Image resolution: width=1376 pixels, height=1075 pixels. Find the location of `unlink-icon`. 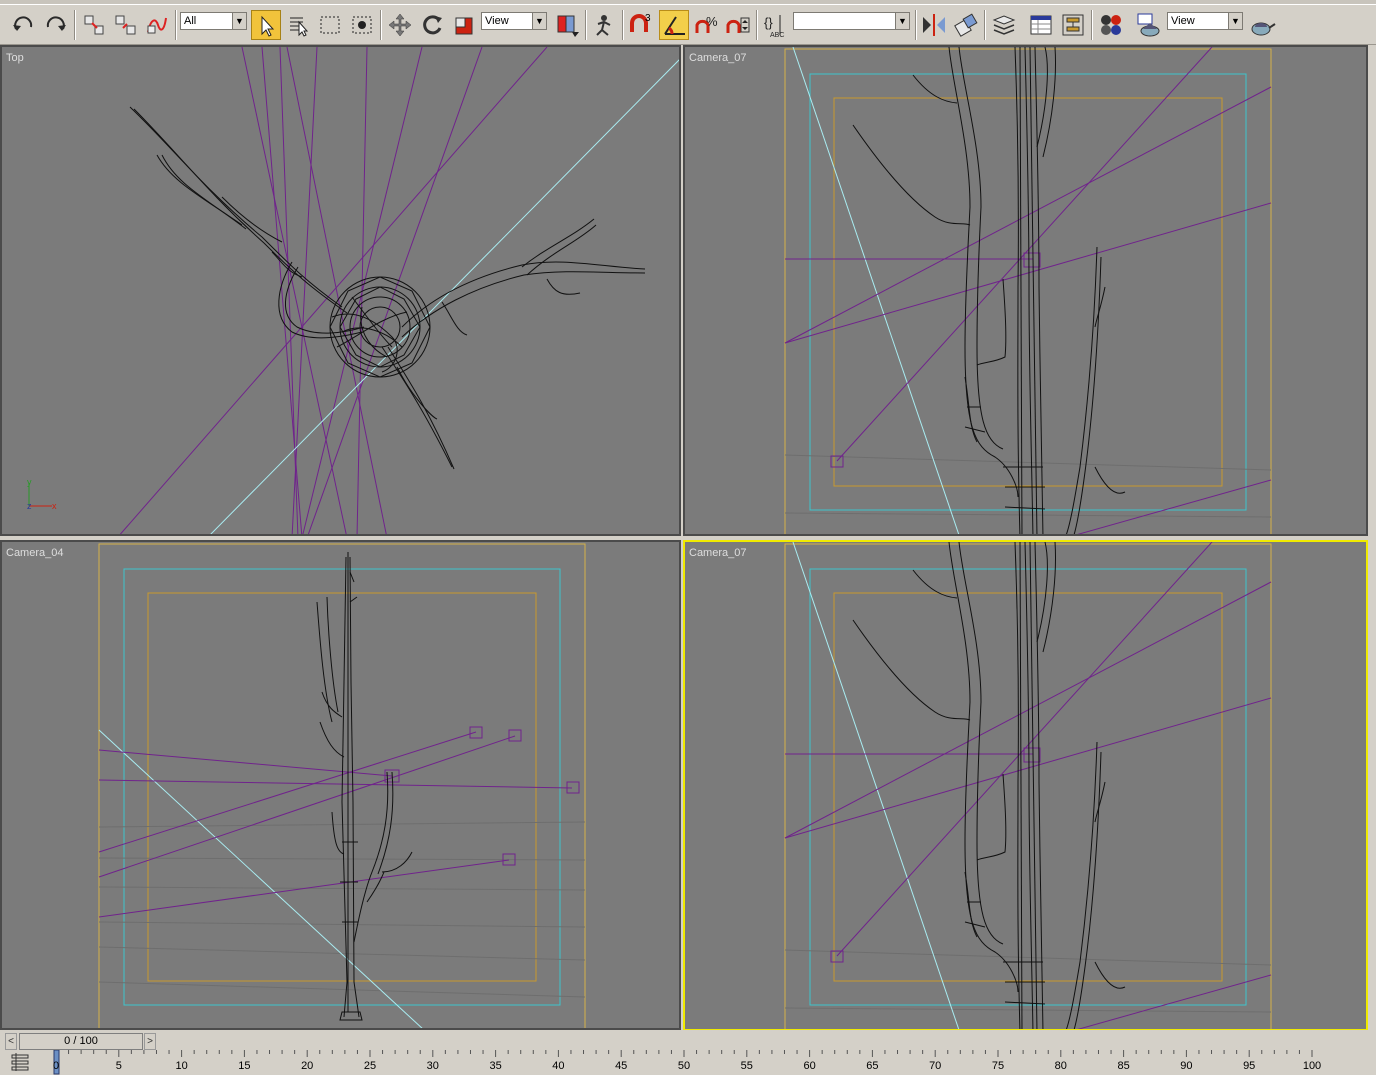

unlink-icon is located at coordinates (126, 25).